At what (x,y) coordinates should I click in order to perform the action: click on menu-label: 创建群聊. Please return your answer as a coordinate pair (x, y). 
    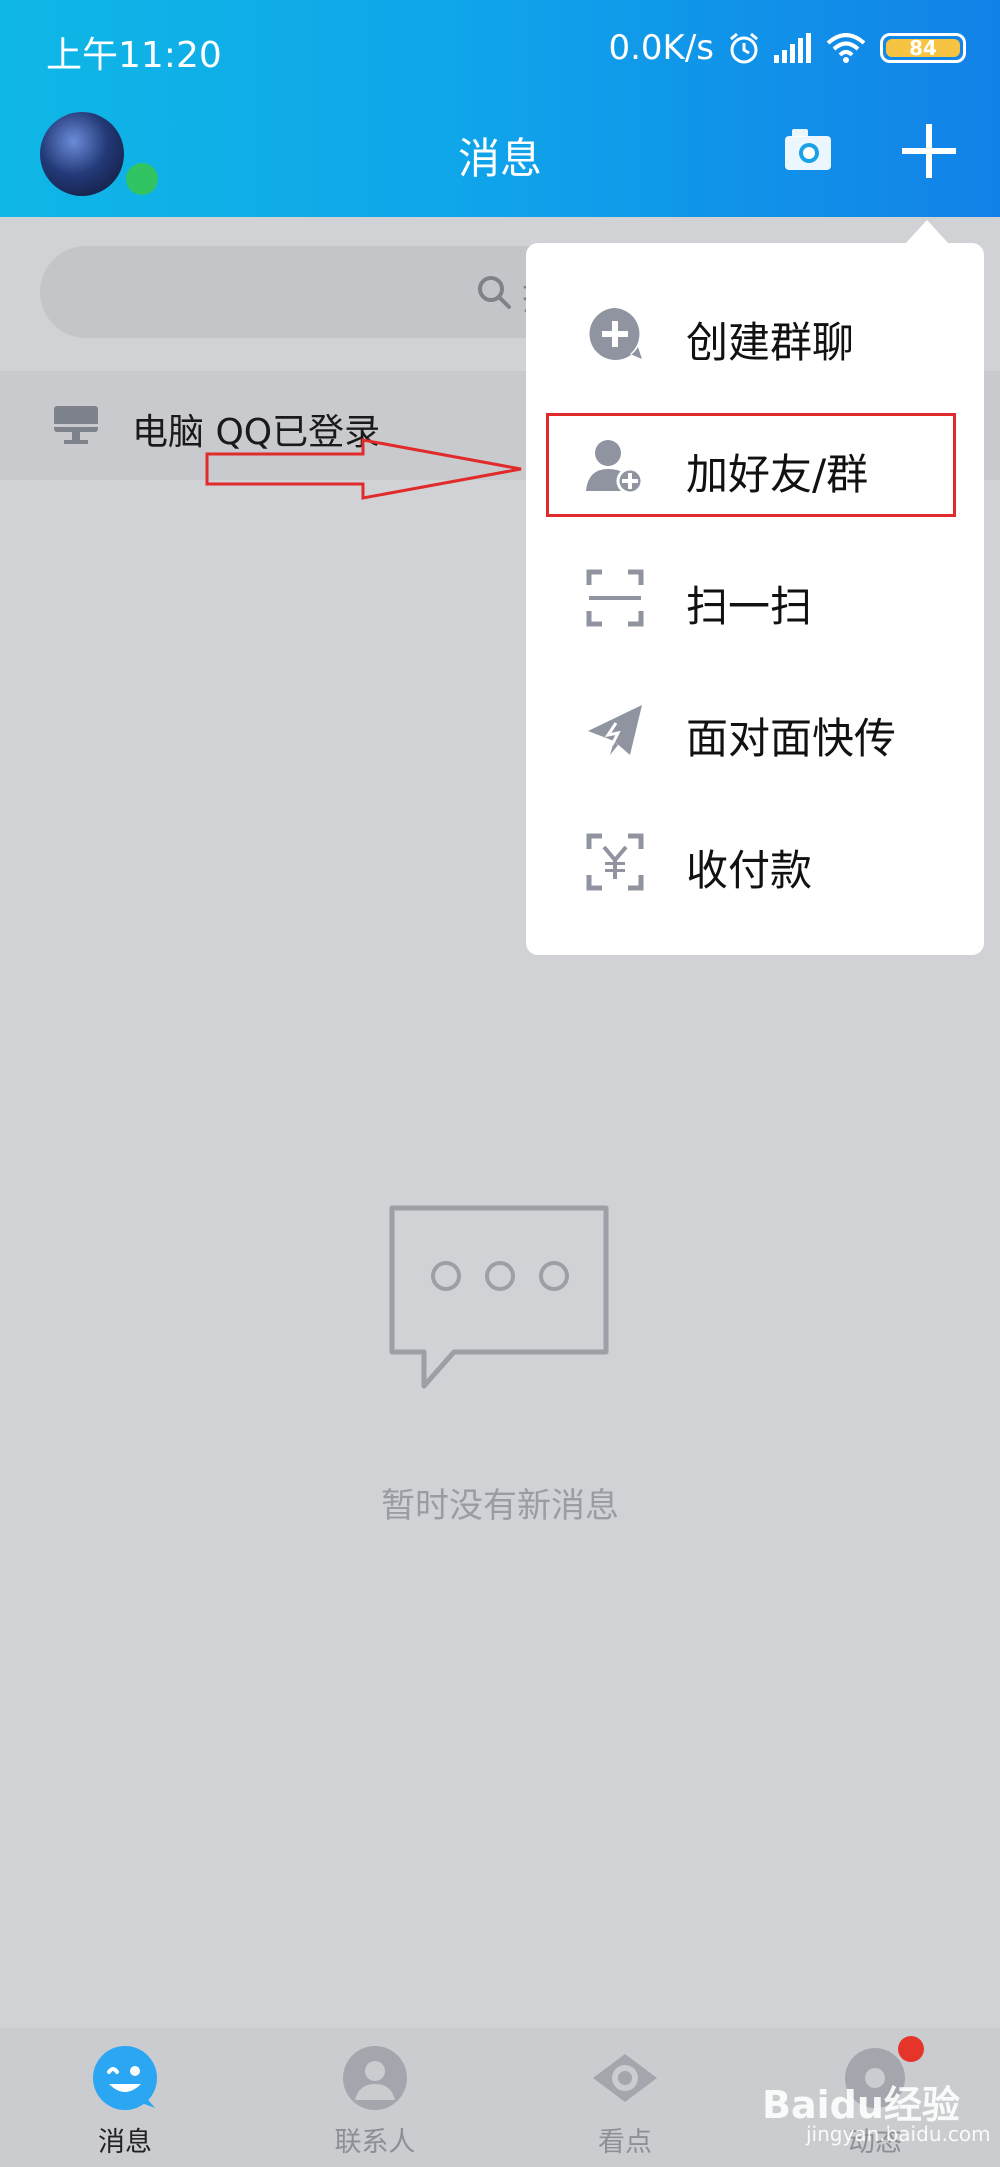
    Looking at the image, I should click on (770, 342).